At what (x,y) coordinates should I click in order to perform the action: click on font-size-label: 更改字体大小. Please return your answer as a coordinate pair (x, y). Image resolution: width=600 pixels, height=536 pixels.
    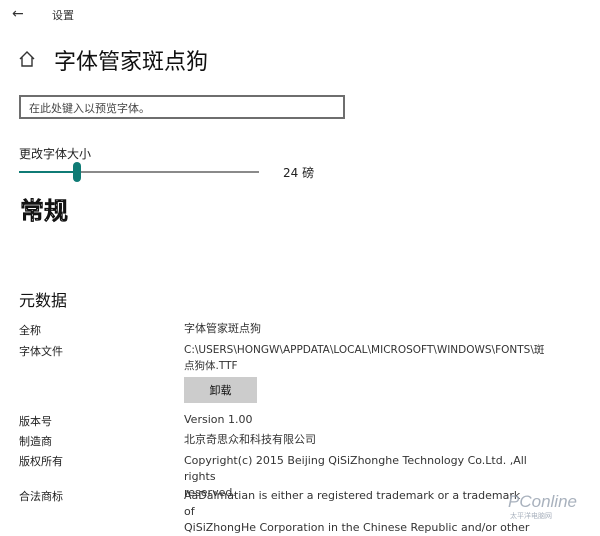
    Looking at the image, I should click on (55, 154).